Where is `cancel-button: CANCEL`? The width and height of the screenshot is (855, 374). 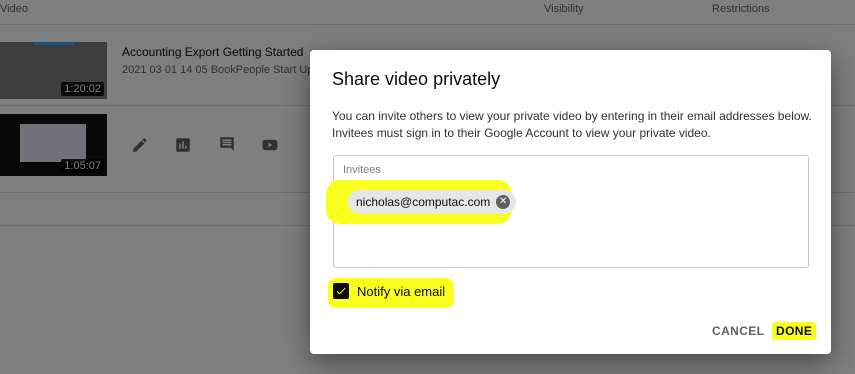
cancel-button: CANCEL is located at coordinates (738, 331).